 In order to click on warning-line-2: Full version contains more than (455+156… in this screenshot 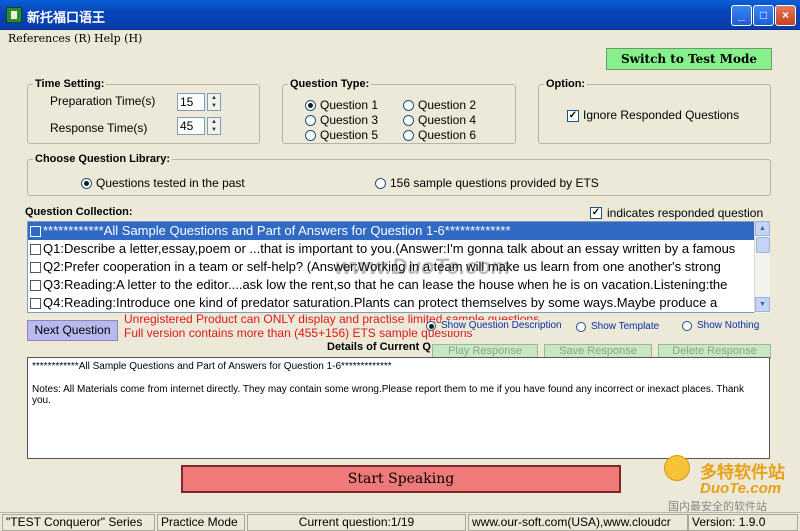, I will do `click(298, 333)`.